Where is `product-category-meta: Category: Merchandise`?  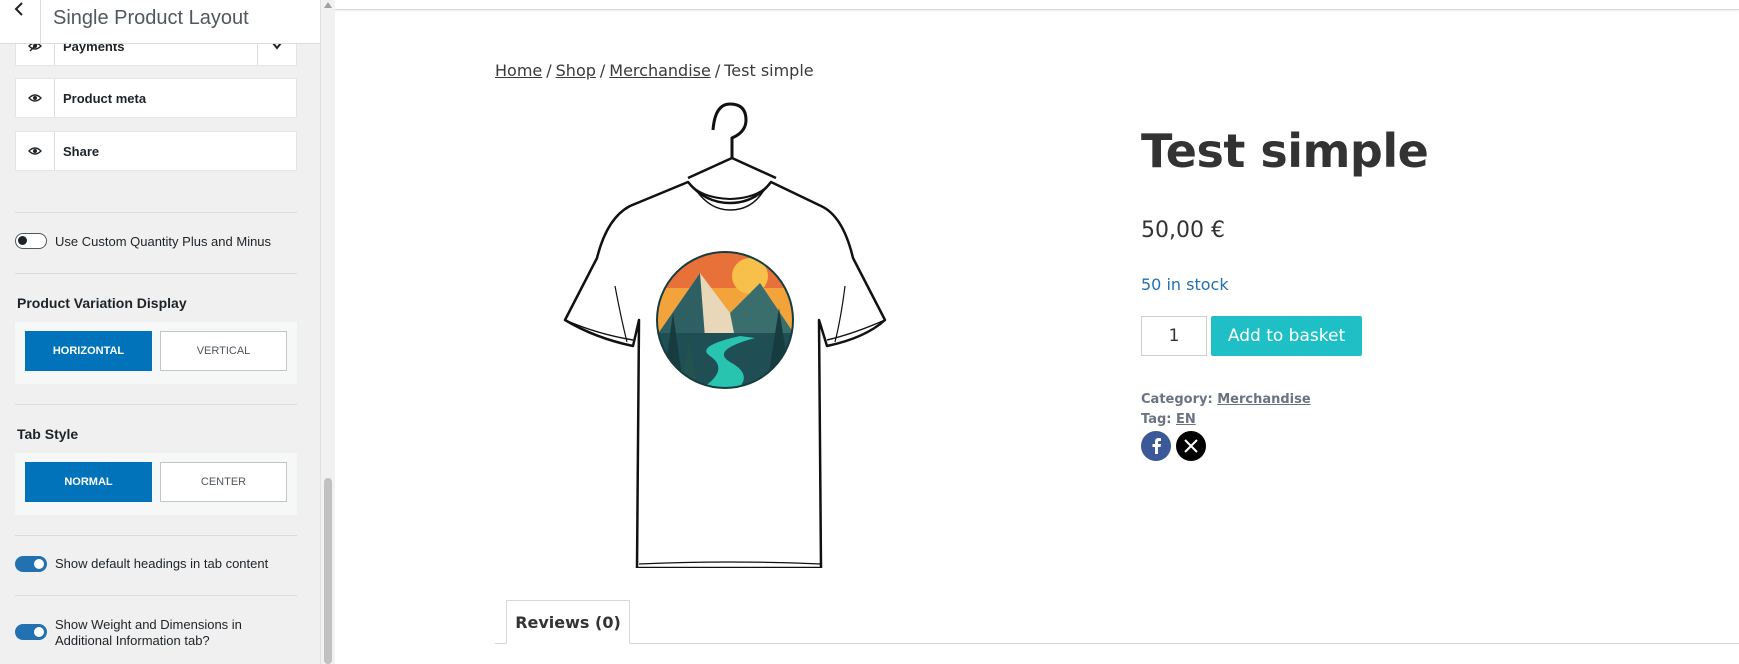 product-category-meta: Category: Merchandise is located at coordinates (1226, 399).